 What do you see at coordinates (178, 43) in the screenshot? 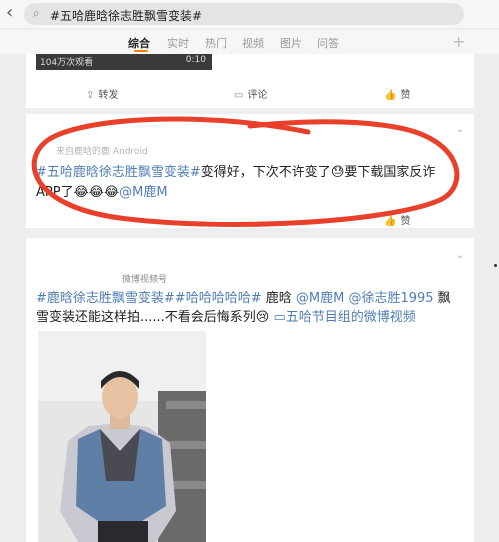
I see `tab-realtime: 实时` at bounding box center [178, 43].